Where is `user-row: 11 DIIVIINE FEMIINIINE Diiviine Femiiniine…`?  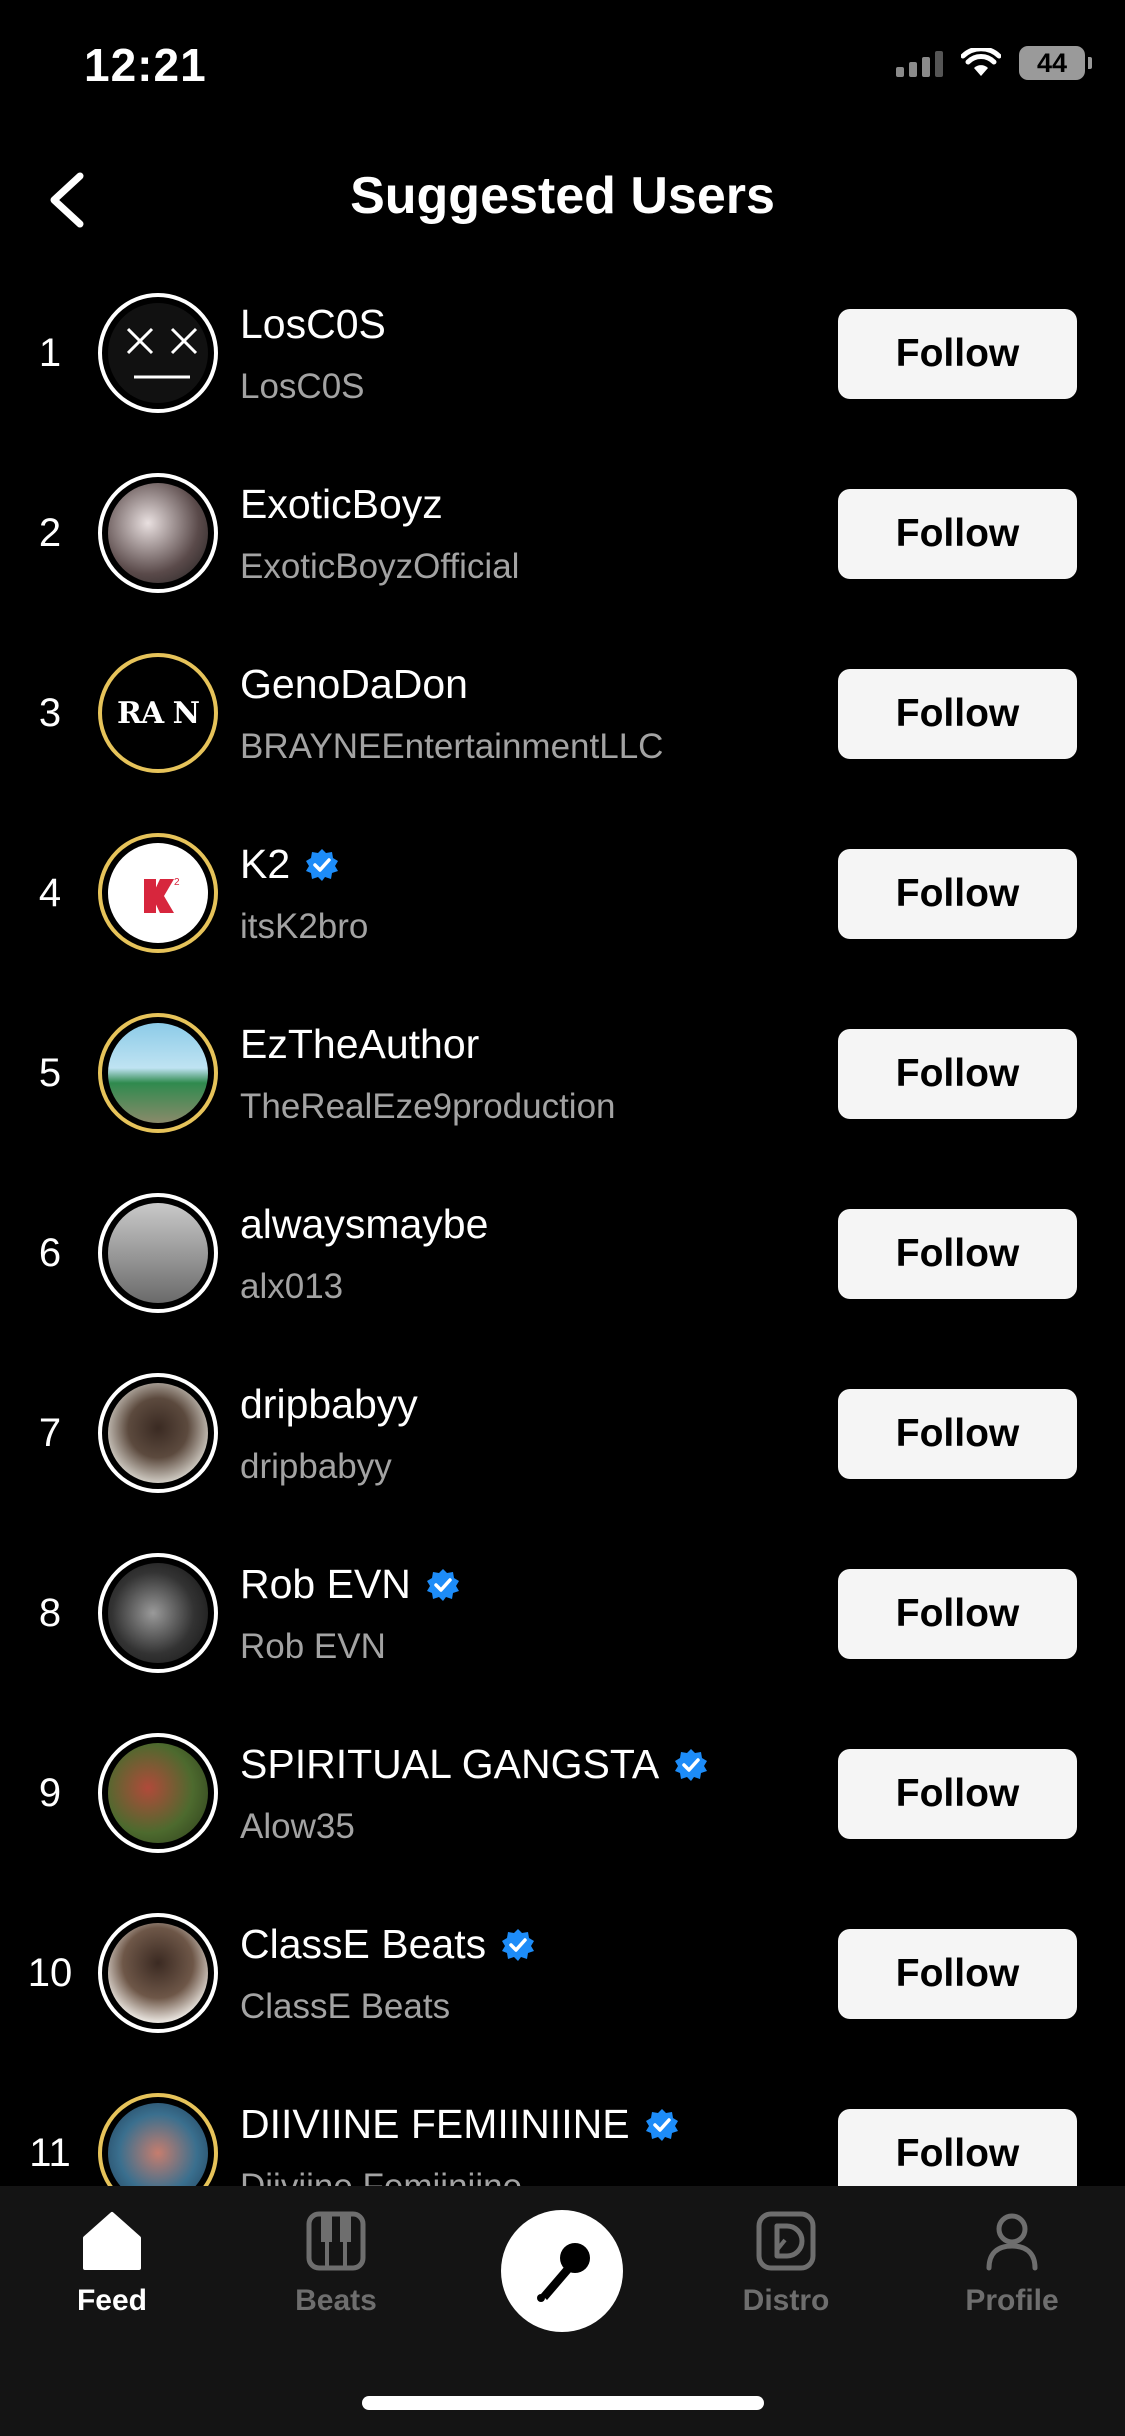 user-row: 11 DIIVIINE FEMIINIINE Diiviine Femiiniine… is located at coordinates (562, 2124).